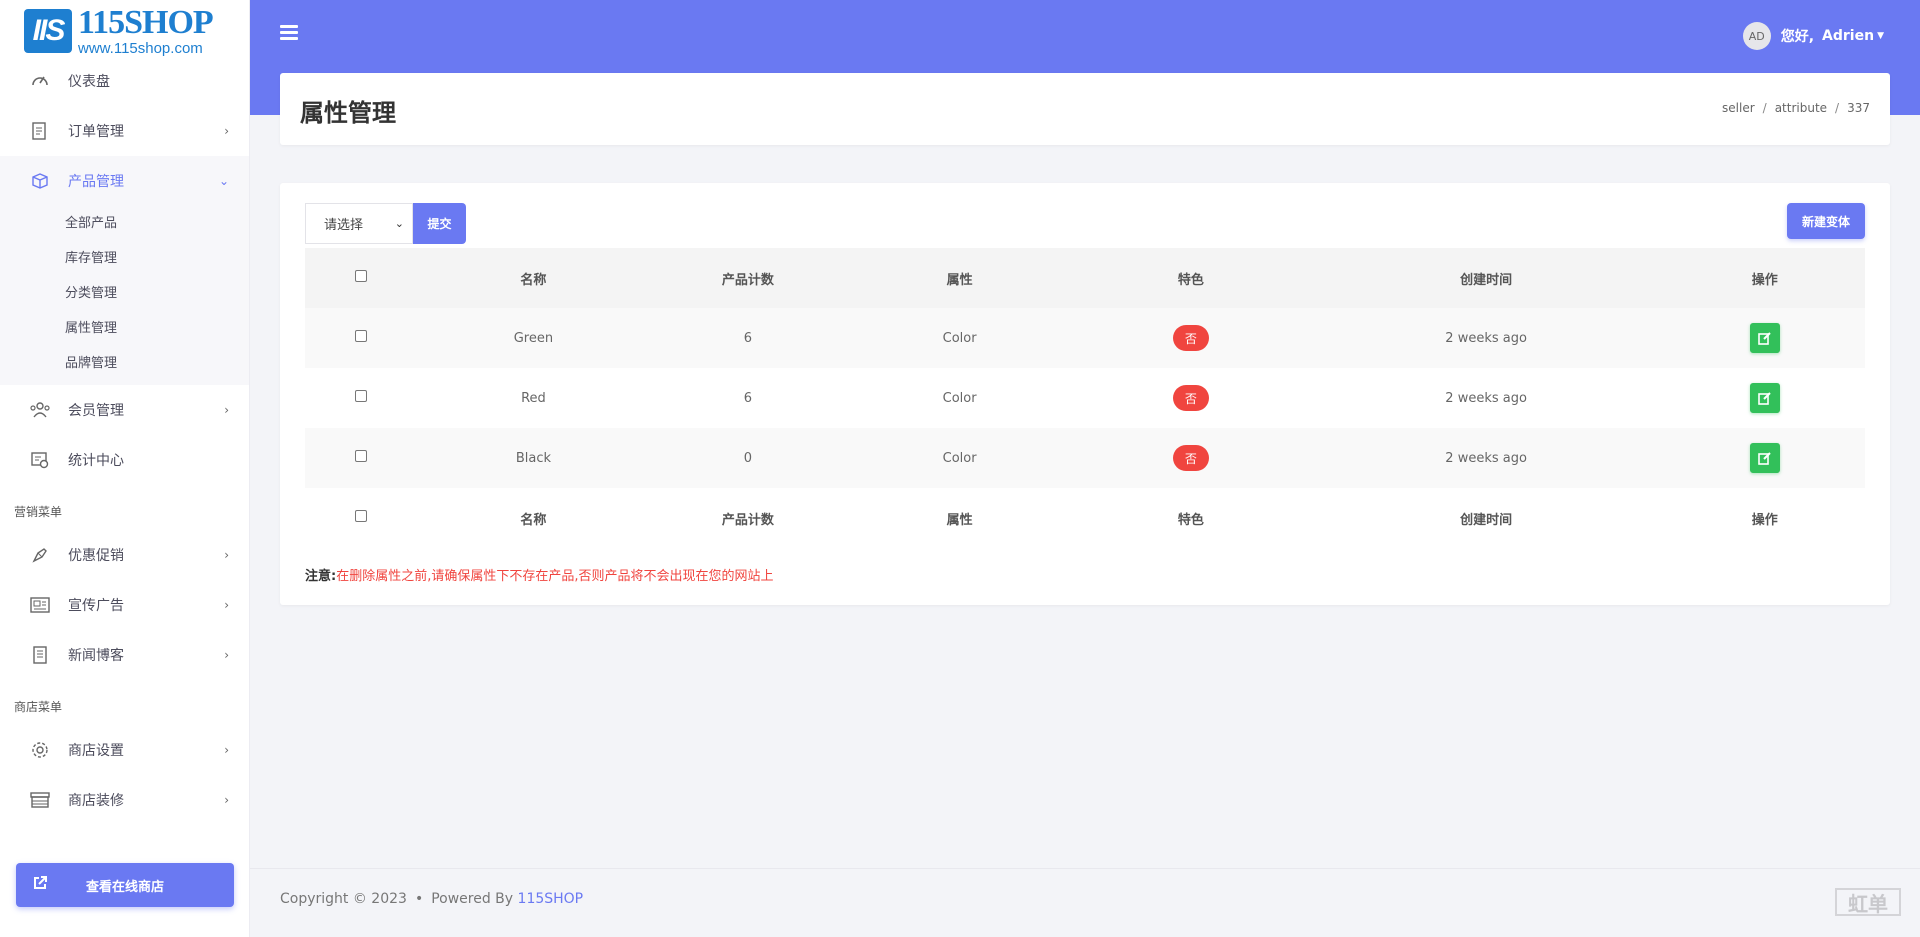 The height and width of the screenshot is (937, 1920). What do you see at coordinates (124, 460) in the screenshot?
I see `sidebar-item-statistics: 统计中心` at bounding box center [124, 460].